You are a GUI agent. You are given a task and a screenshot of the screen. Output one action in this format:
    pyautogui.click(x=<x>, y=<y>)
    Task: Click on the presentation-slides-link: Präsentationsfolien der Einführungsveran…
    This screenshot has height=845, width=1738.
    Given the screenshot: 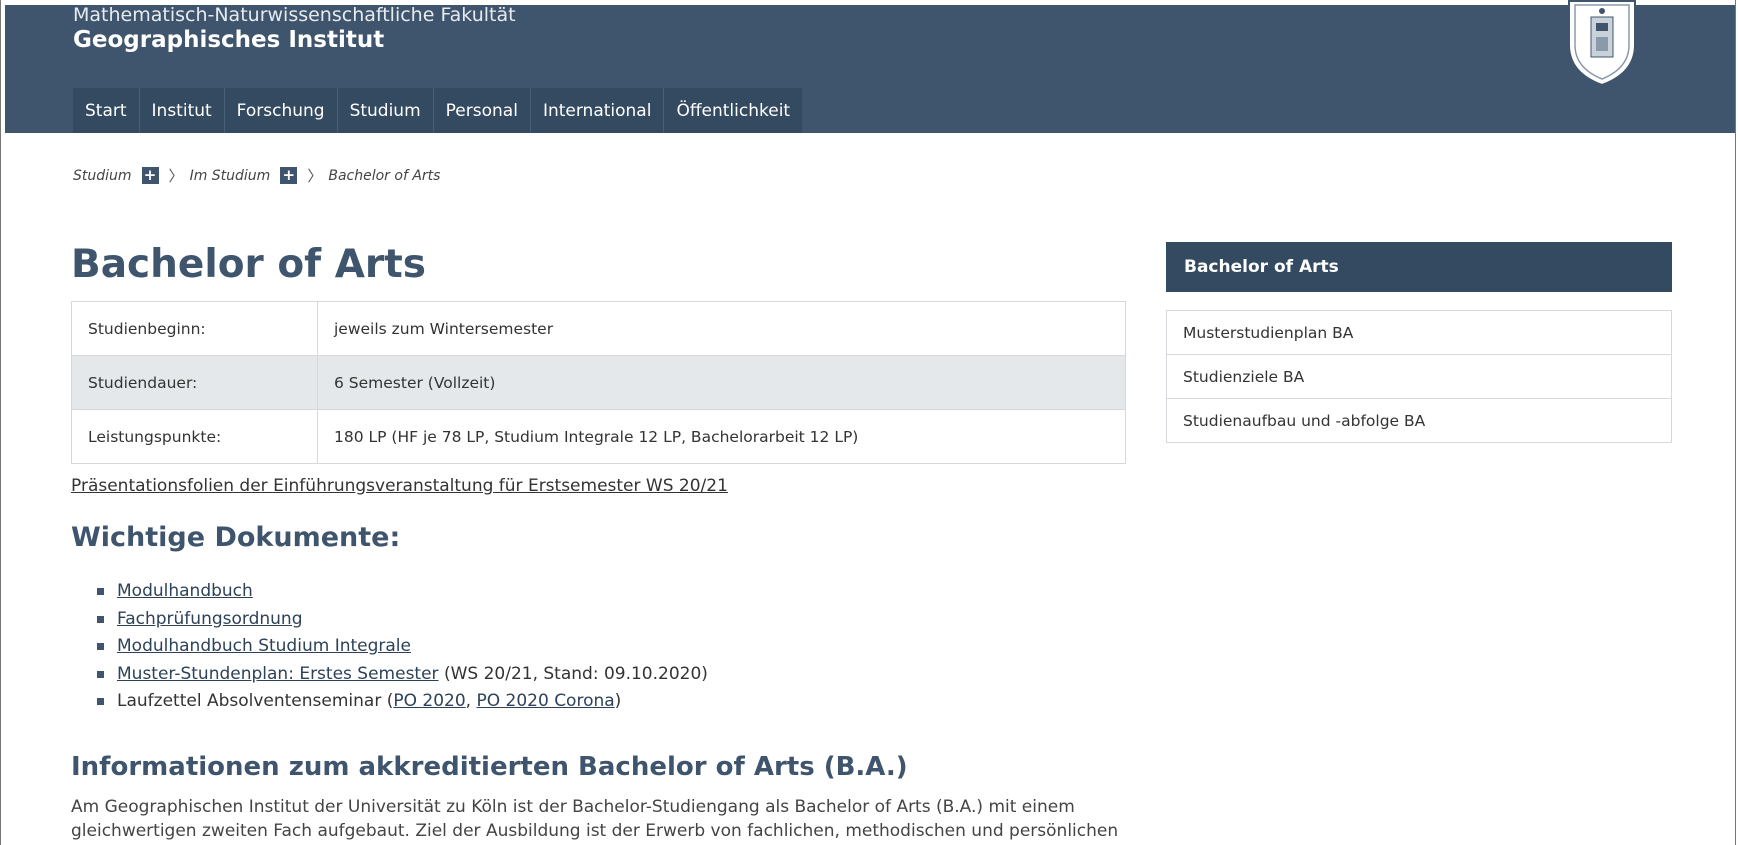 What is the action you would take?
    pyautogui.click(x=399, y=486)
    